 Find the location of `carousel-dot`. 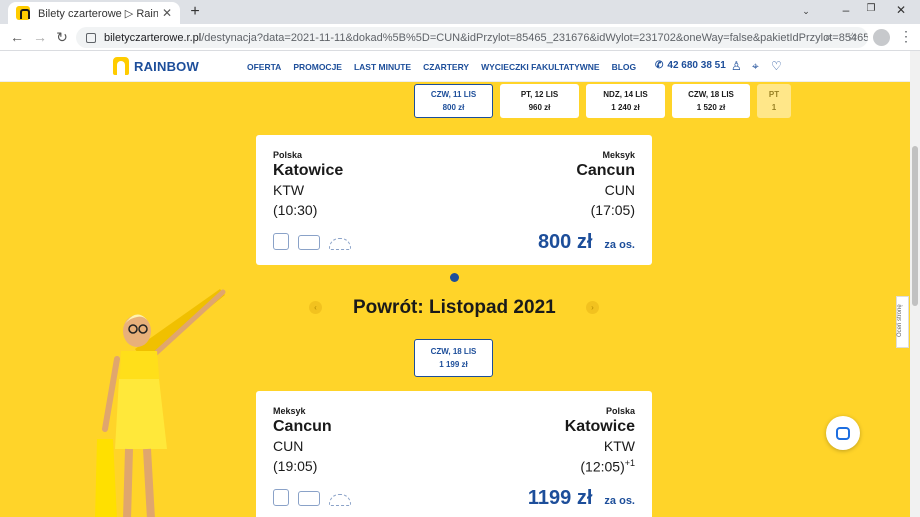

carousel-dot is located at coordinates (454, 277).